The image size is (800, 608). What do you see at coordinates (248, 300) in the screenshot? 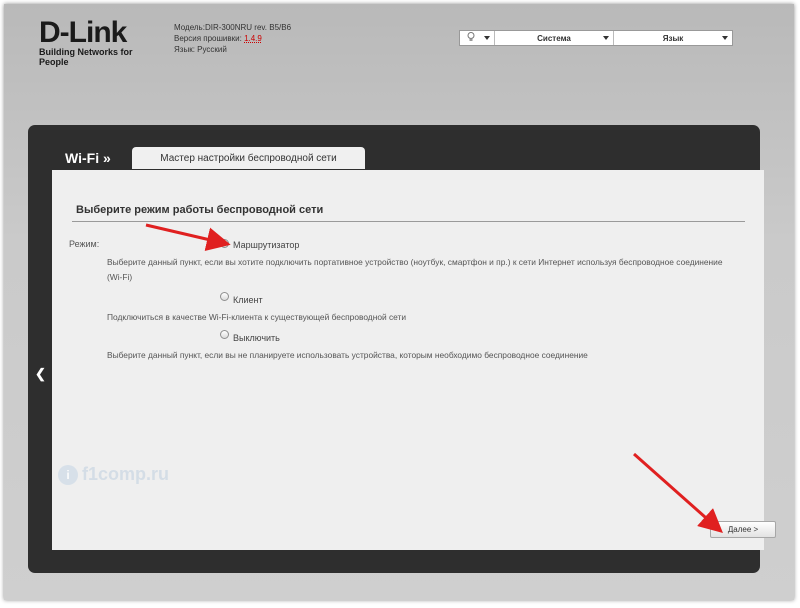
I see `option-client-label: Клиент` at bounding box center [248, 300].